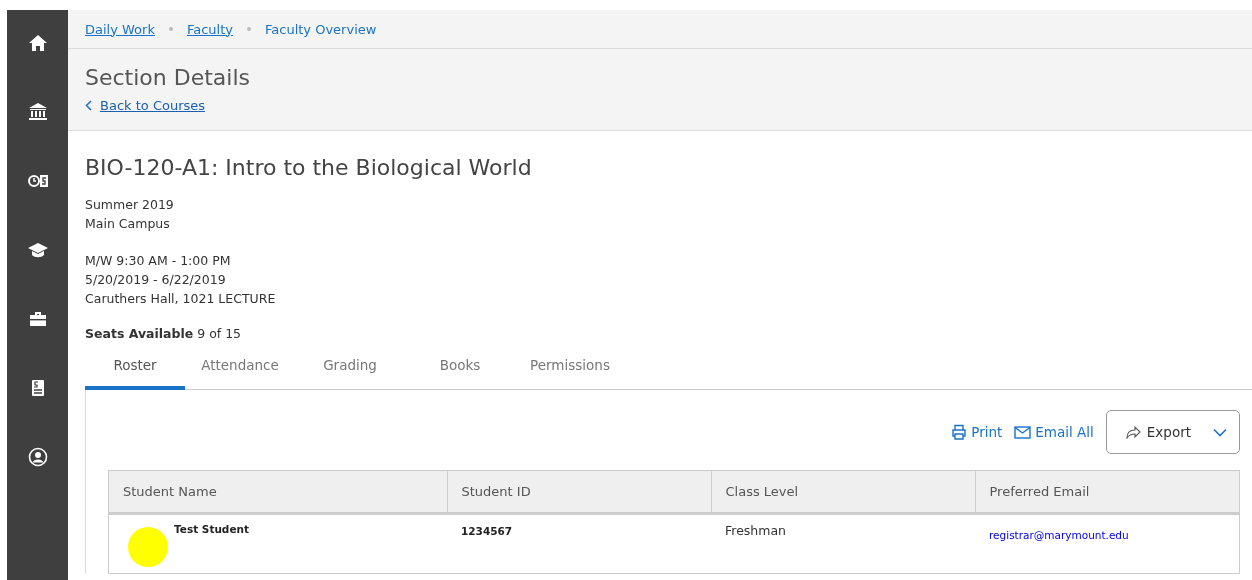  I want to click on avatar-icon, so click(148, 547).